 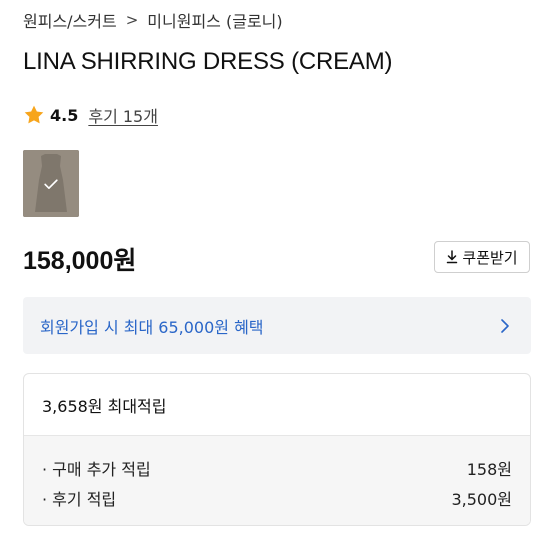 I want to click on product-thumbnail, so click(x=51, y=183).